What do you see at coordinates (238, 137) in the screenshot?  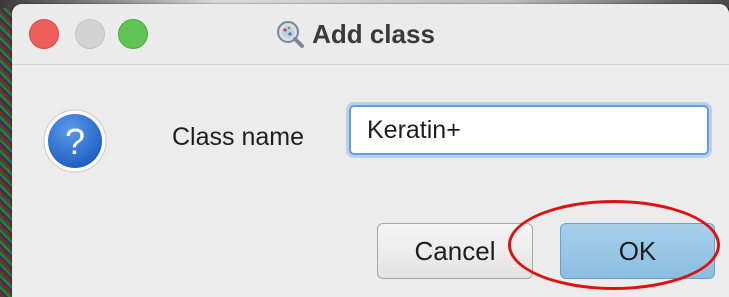 I see `class-name-label: Class name` at bounding box center [238, 137].